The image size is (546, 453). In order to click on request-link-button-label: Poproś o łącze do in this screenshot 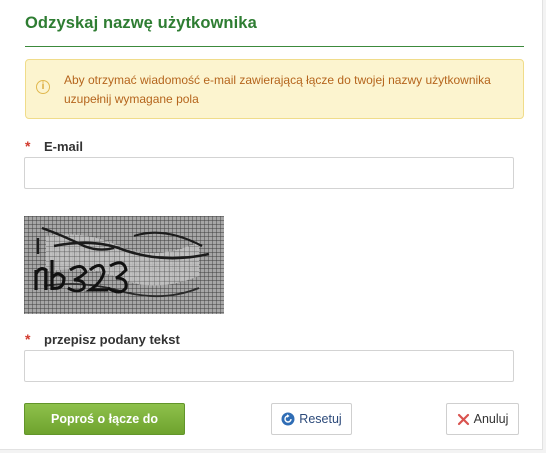, I will do `click(104, 419)`.